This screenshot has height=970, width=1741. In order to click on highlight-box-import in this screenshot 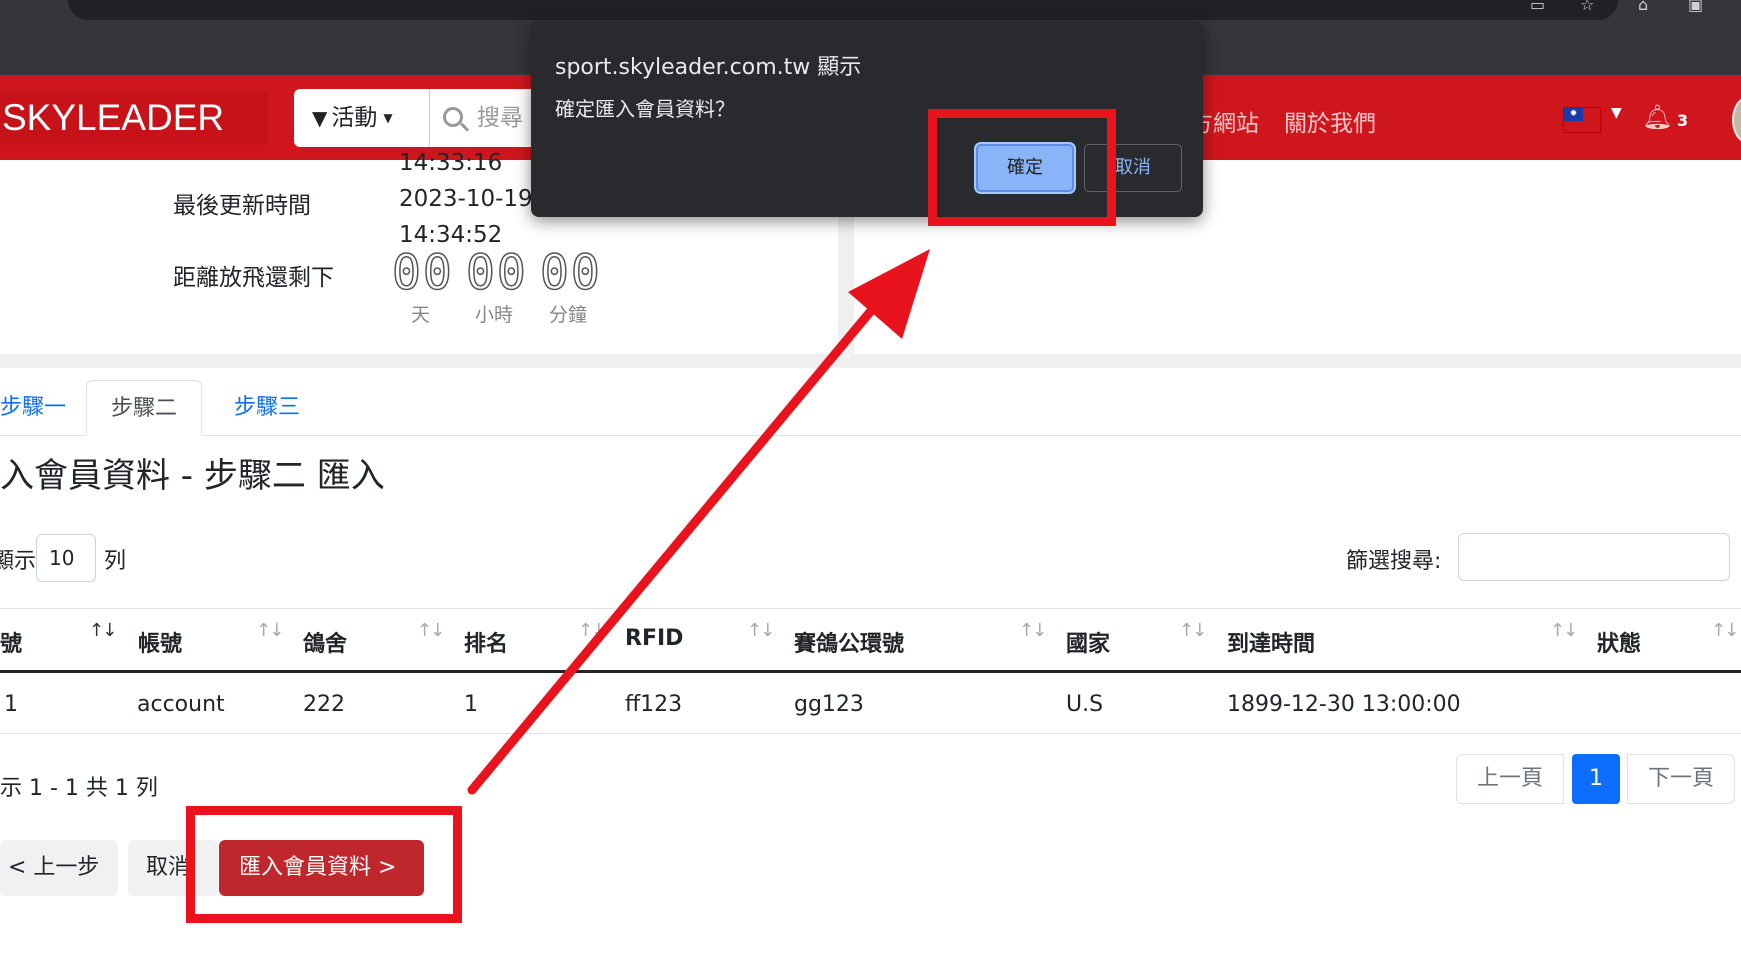, I will do `click(324, 864)`.